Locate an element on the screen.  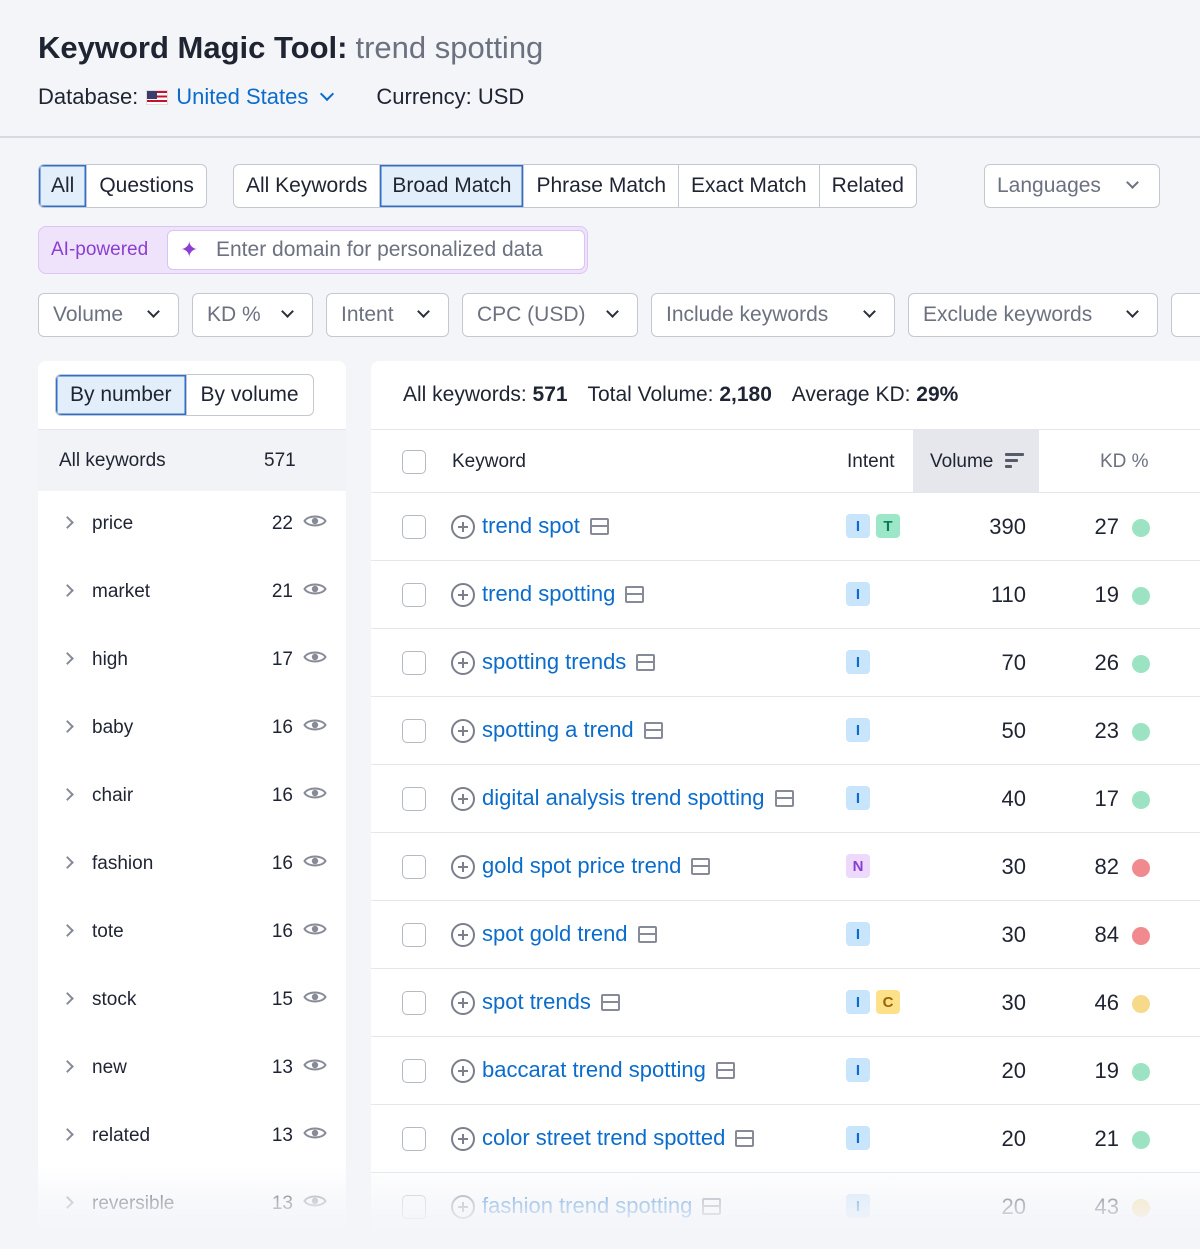
intent-filter: Intent is located at coordinates (387, 315).